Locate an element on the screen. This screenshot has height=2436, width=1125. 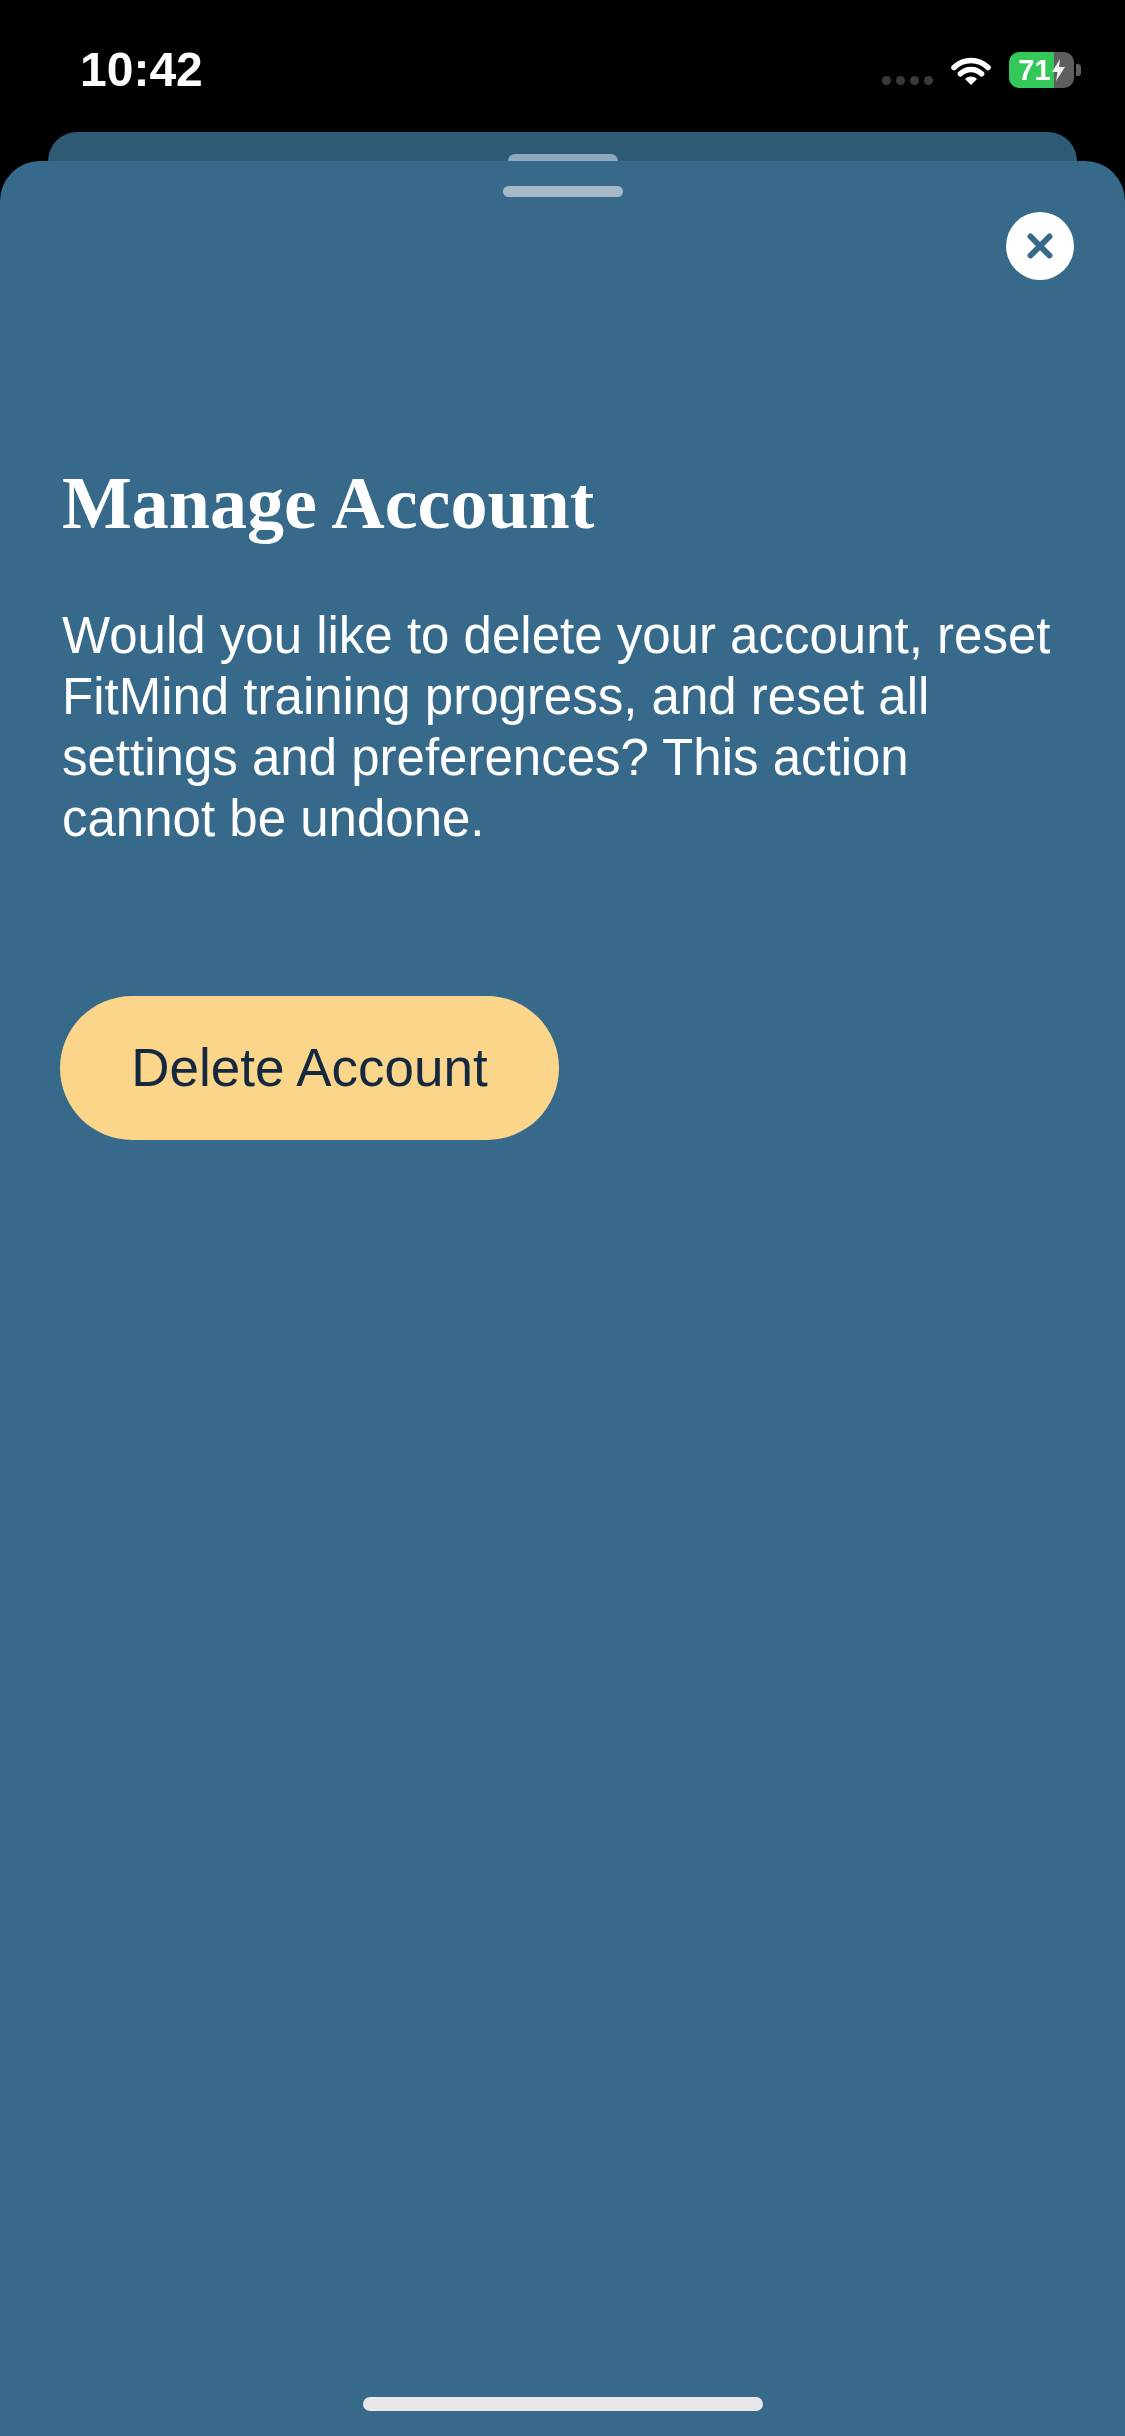
sheet-title: Manage Account is located at coordinates (328, 503).